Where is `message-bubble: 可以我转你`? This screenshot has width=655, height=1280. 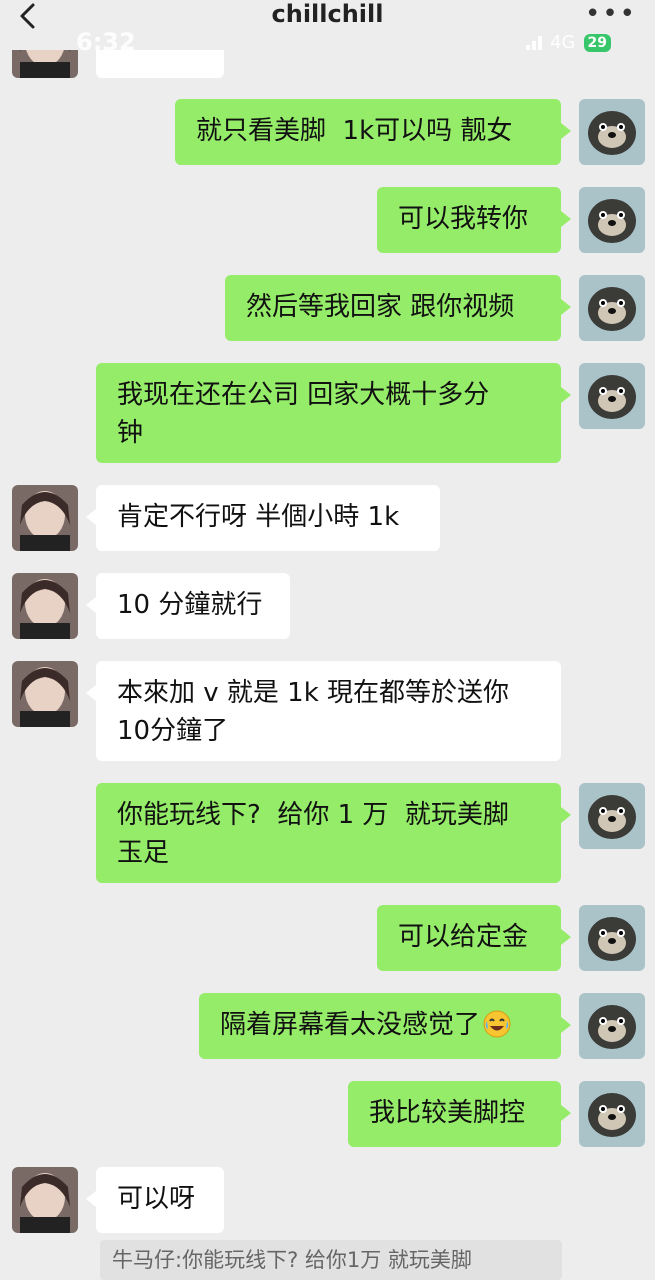 message-bubble: 可以我转你 is located at coordinates (474, 220).